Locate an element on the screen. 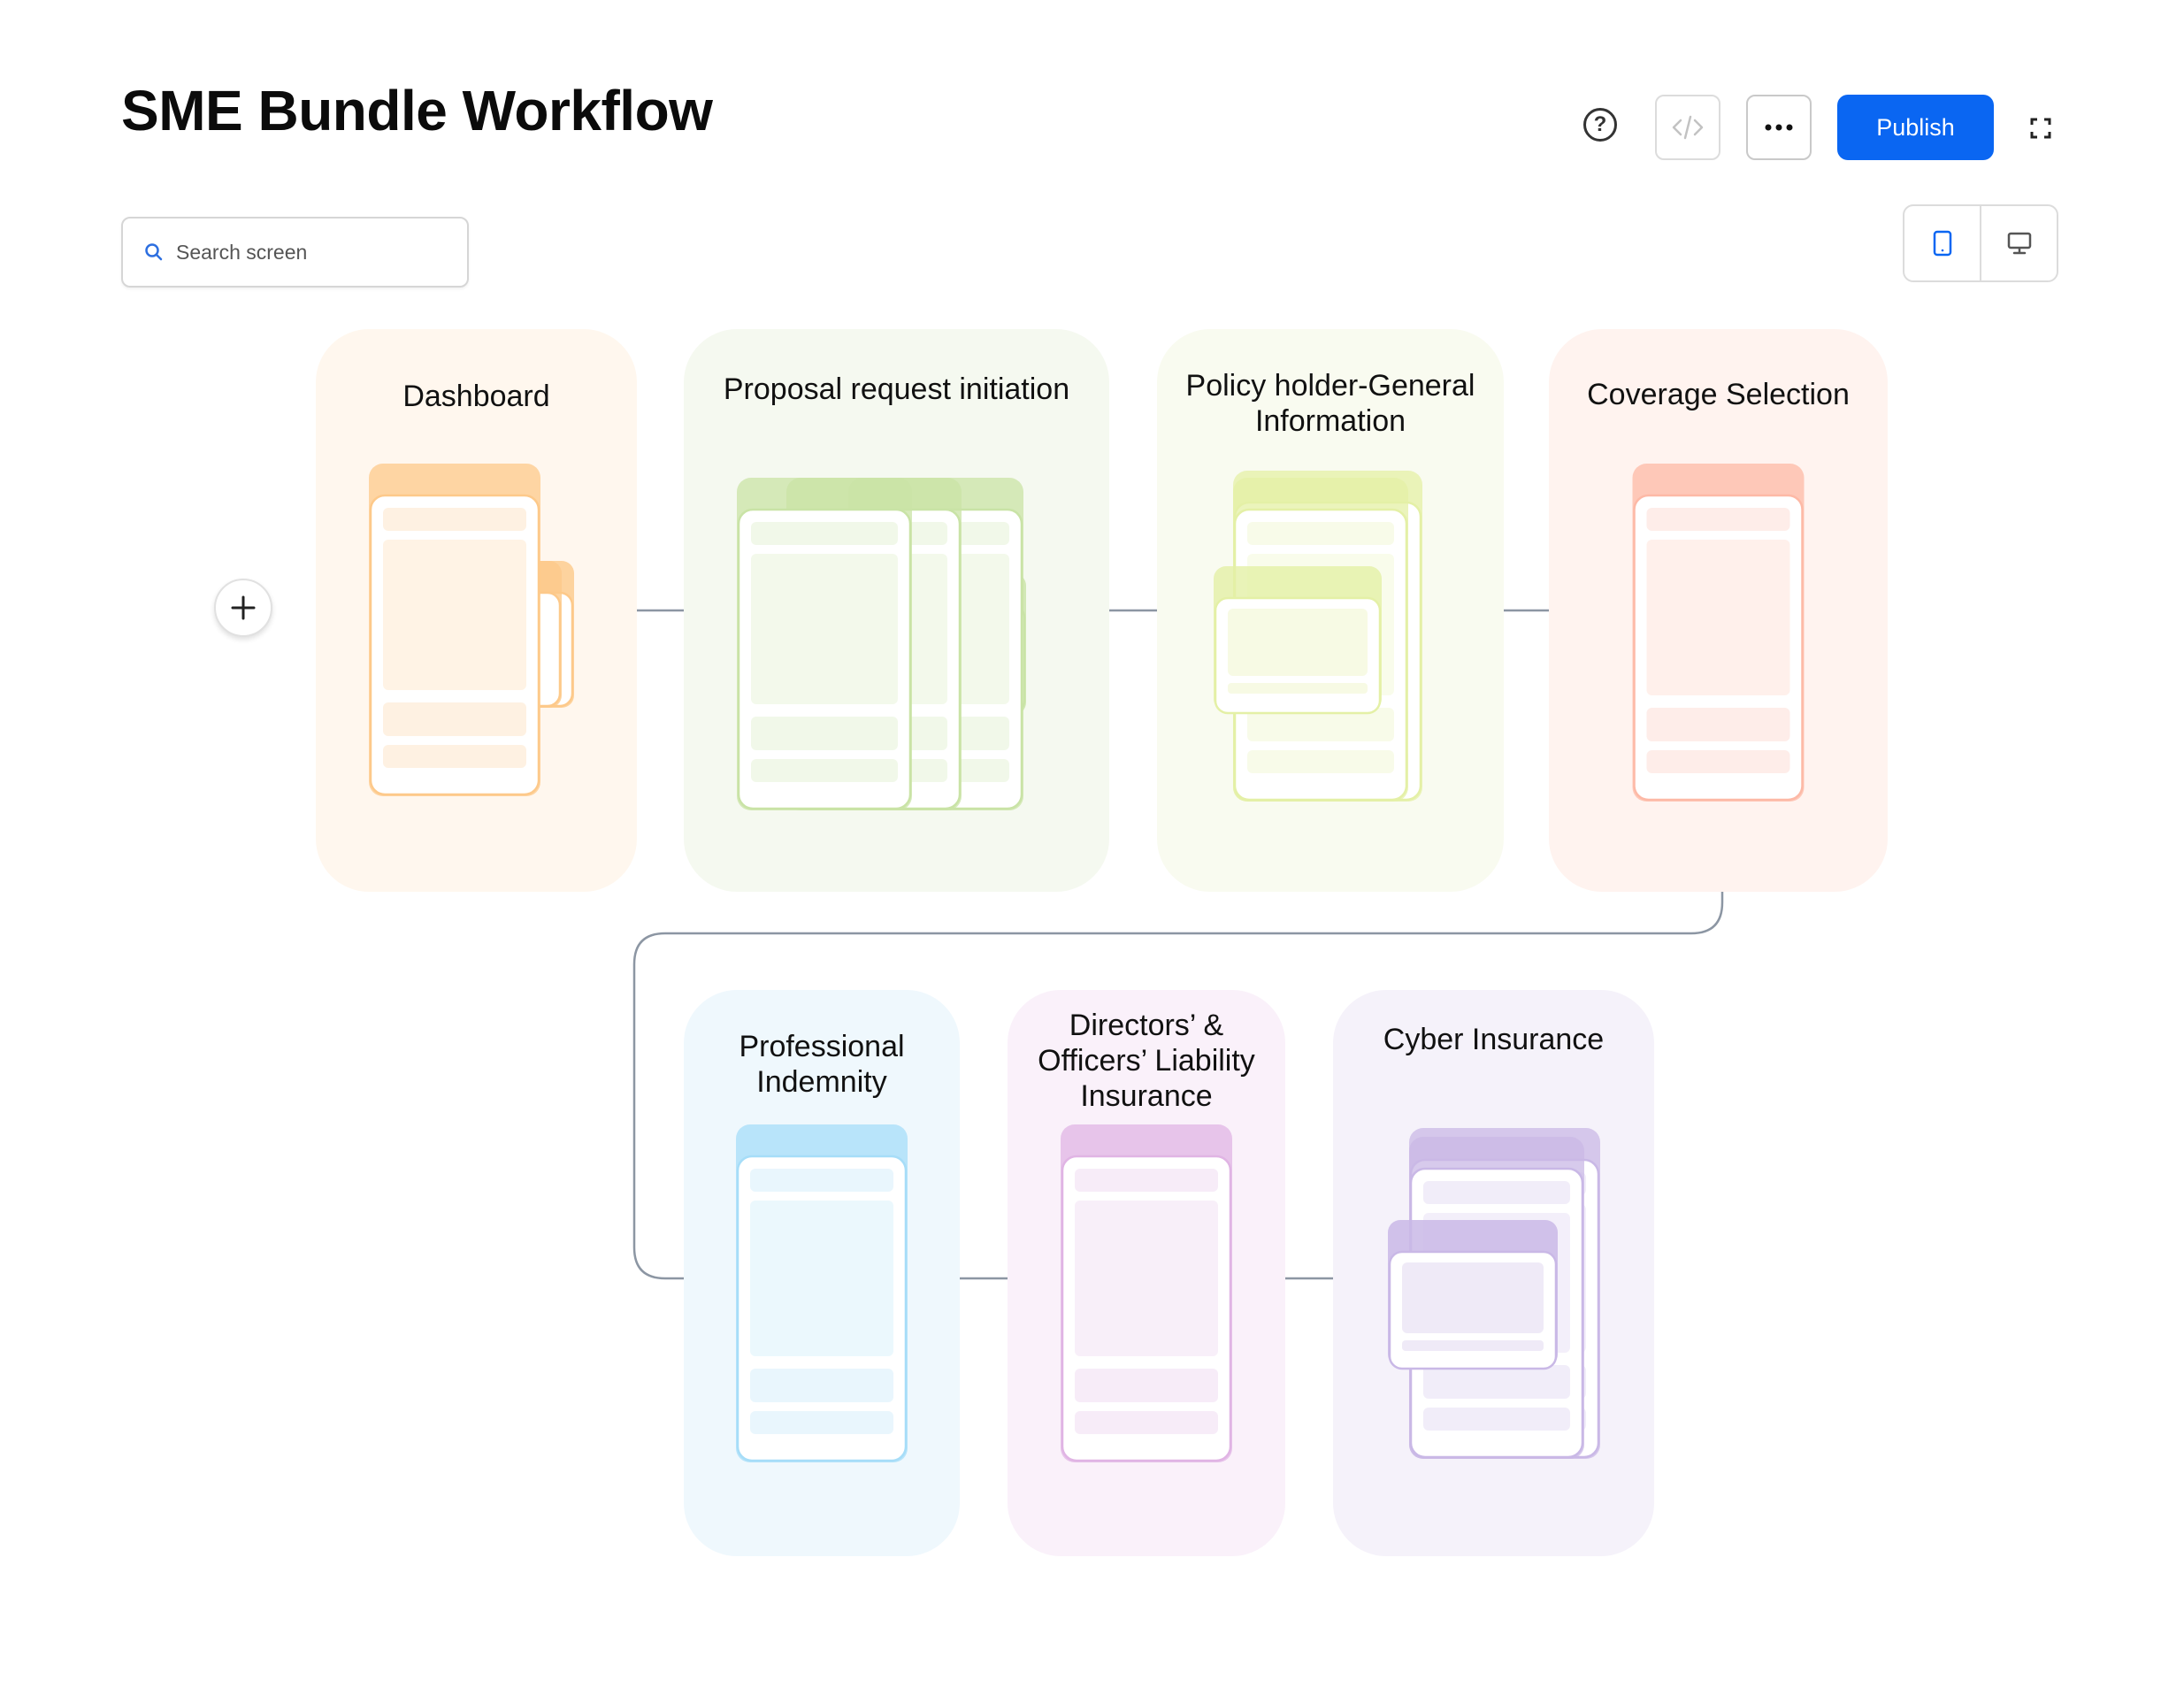  workflow-node: Policy holder-General Information is located at coordinates (1330, 610).